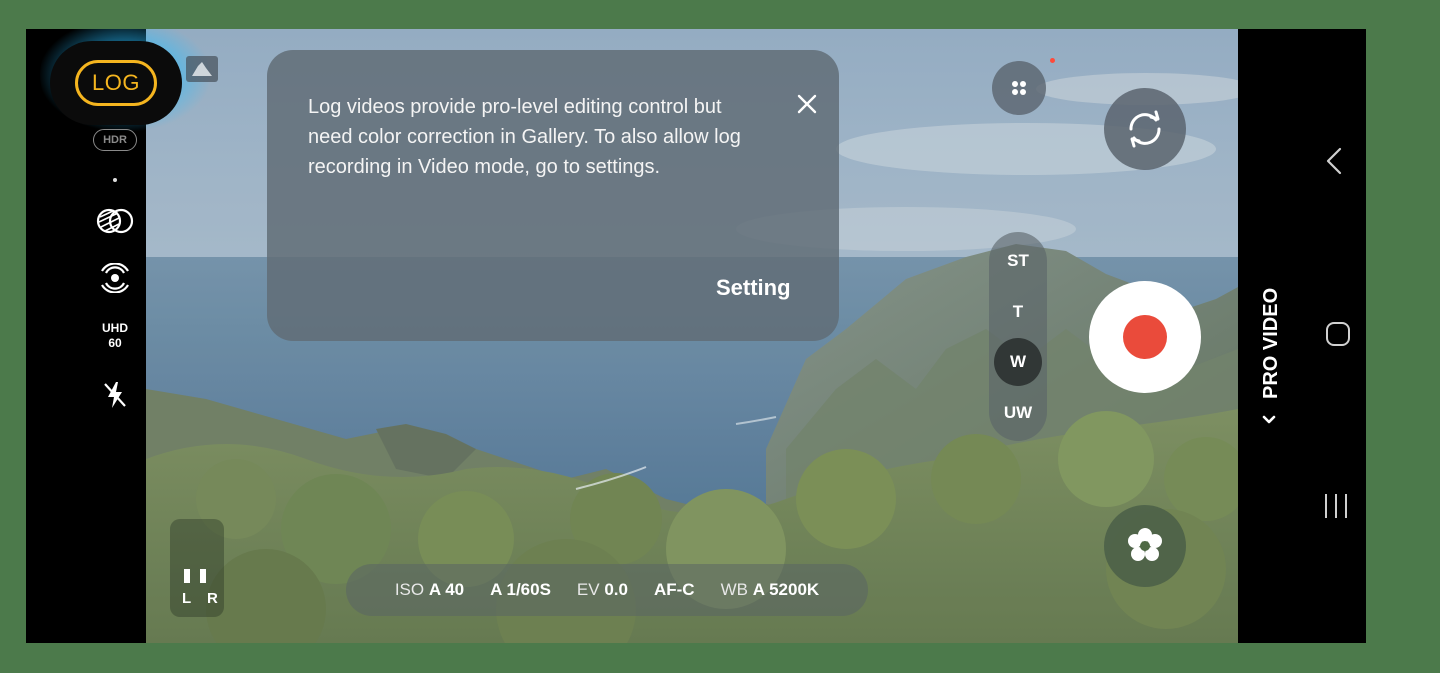 The height and width of the screenshot is (673, 1440). What do you see at coordinates (1018, 261) in the screenshot?
I see `zoom-option-st: ST` at bounding box center [1018, 261].